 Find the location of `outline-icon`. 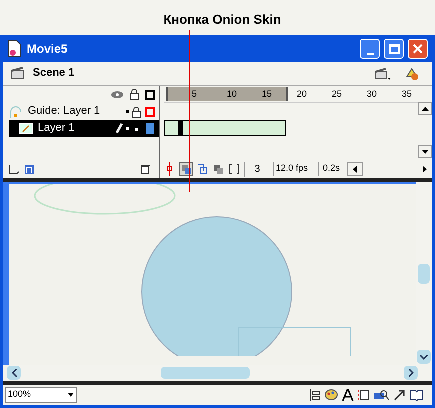

outline-icon is located at coordinates (150, 95).